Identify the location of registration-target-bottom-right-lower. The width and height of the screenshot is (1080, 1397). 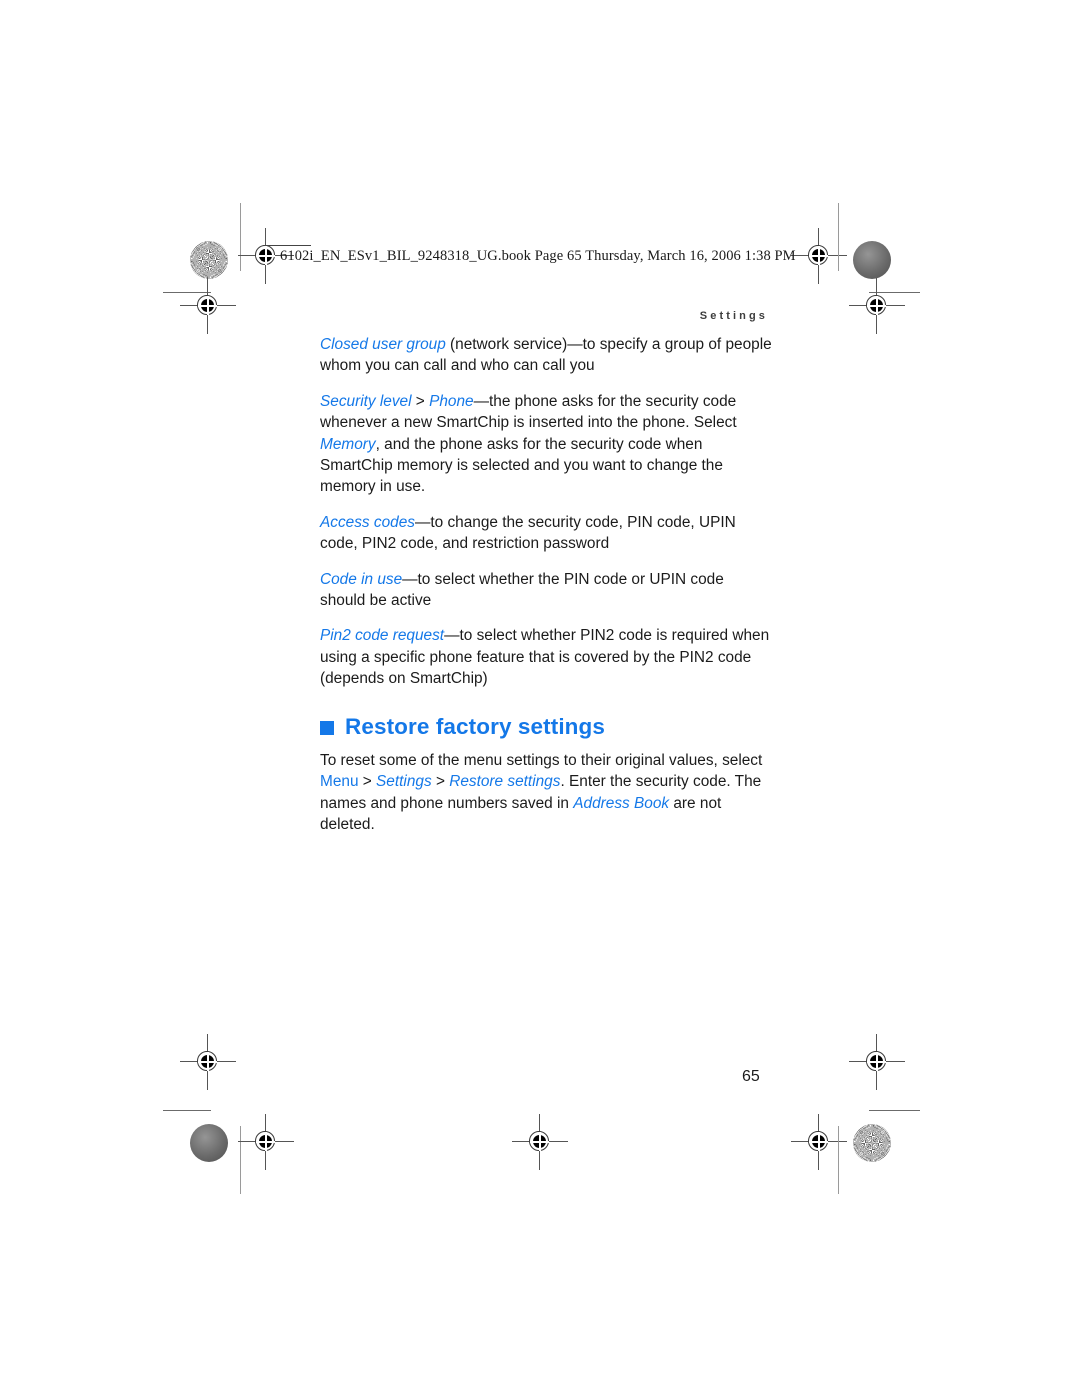
(819, 1142).